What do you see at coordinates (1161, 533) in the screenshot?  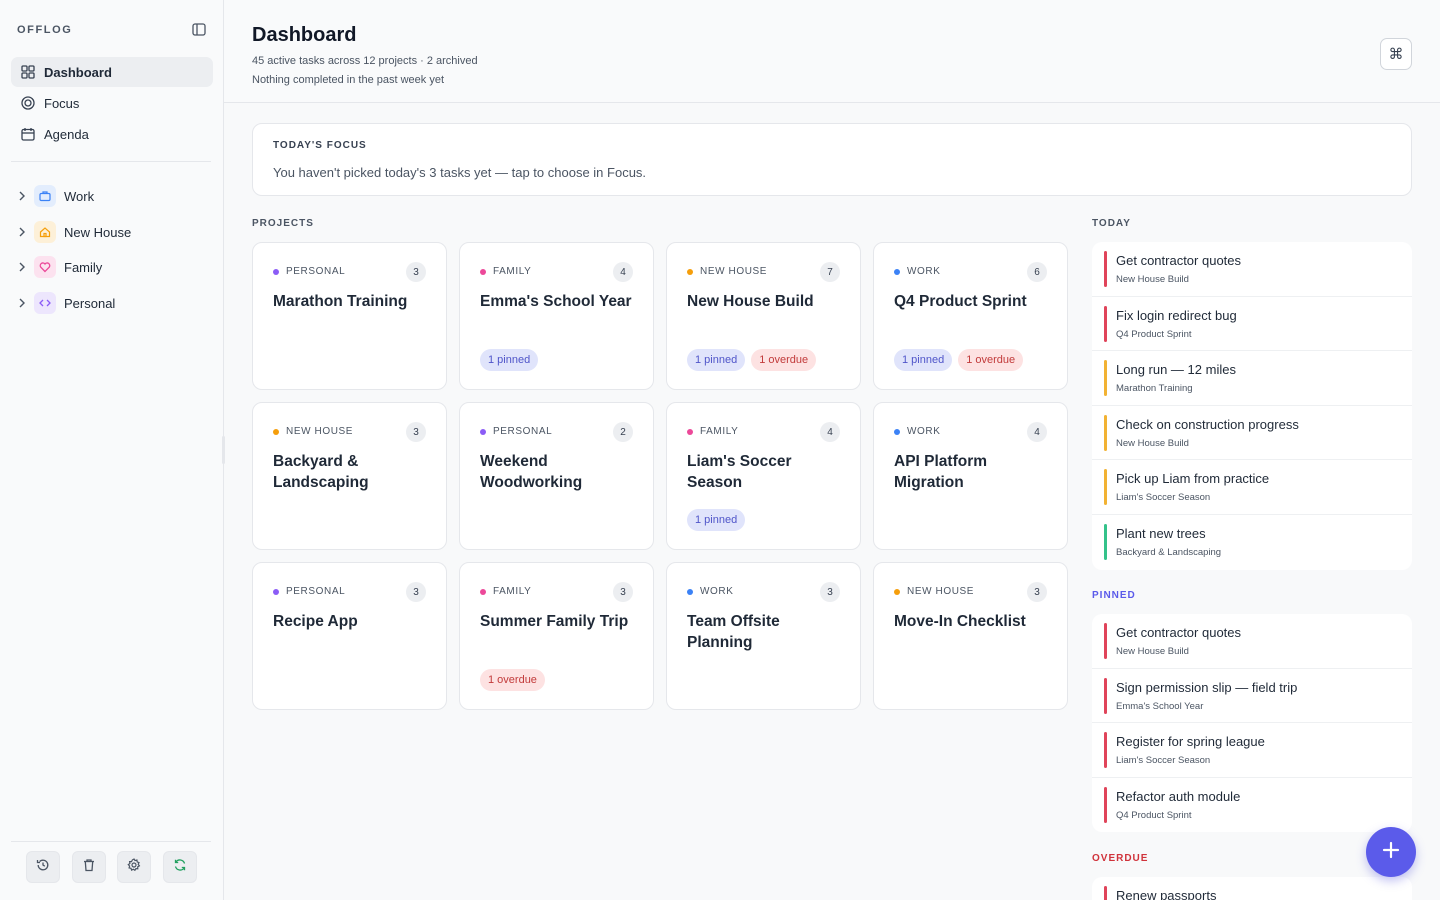 I see `task-title: Plant new trees` at bounding box center [1161, 533].